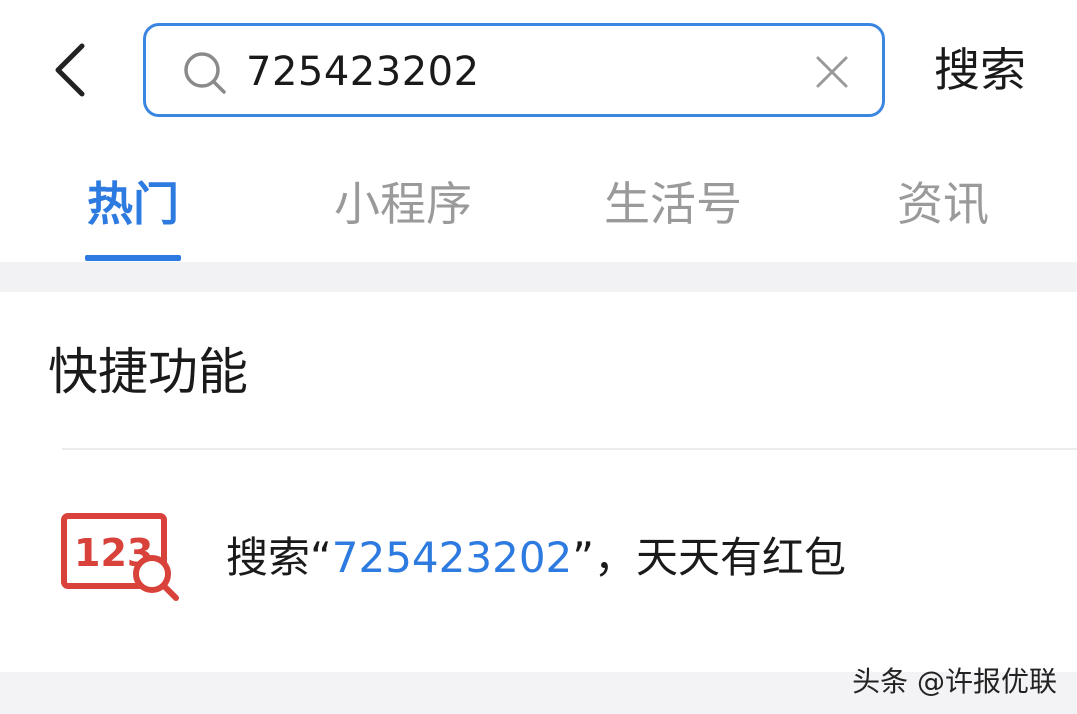 Image resolution: width=1077 pixels, height=714 pixels. I want to click on search-keyword: 725423202, so click(452, 557).